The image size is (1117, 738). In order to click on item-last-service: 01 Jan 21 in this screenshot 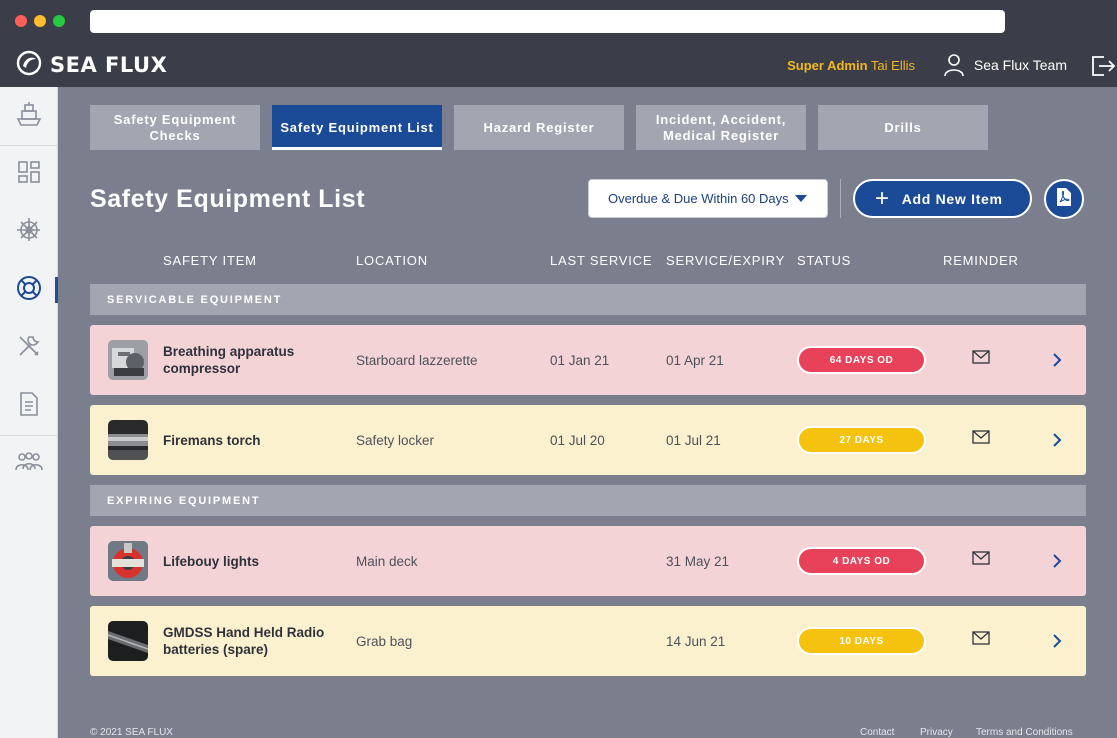, I will do `click(580, 360)`.